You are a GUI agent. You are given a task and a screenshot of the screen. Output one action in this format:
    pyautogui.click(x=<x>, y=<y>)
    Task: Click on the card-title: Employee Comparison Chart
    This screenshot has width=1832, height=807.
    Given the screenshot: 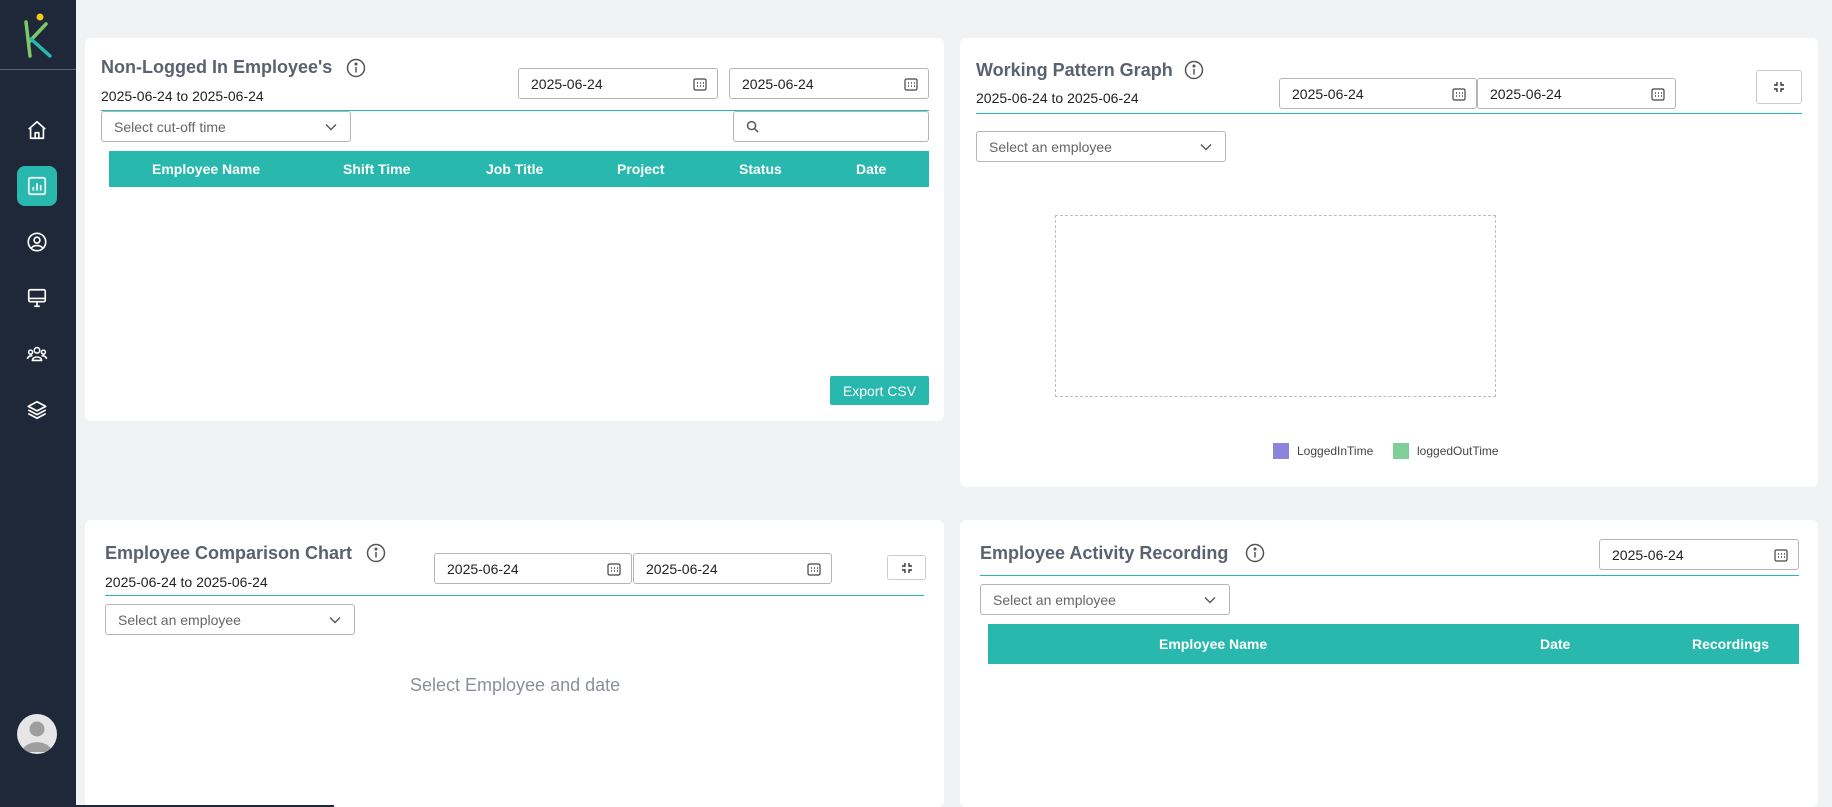 What is the action you would take?
    pyautogui.click(x=229, y=553)
    